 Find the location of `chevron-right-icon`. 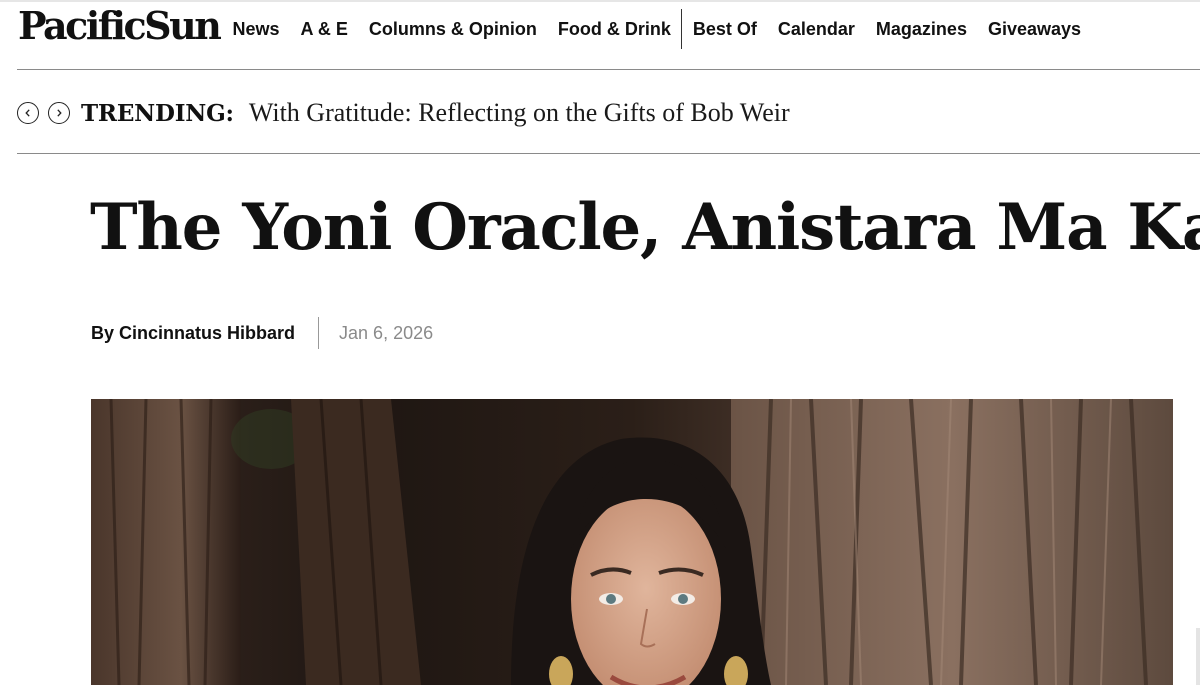

chevron-right-icon is located at coordinates (59, 113).